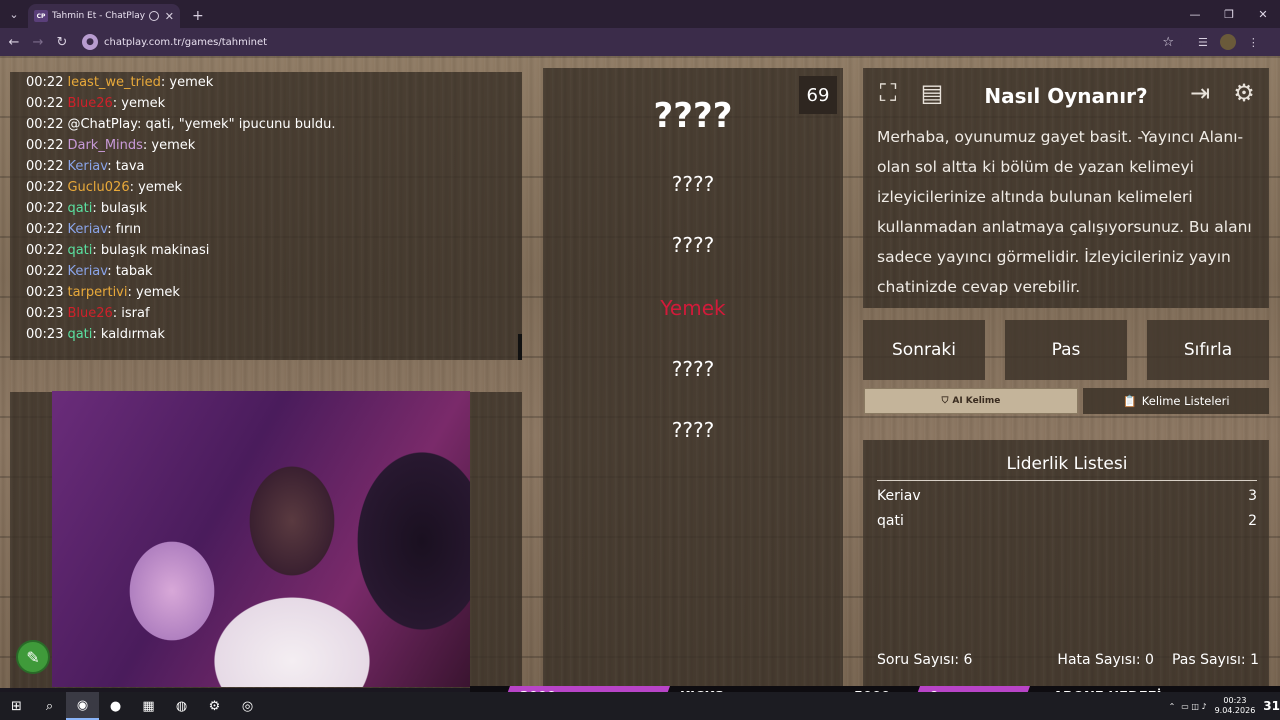 The width and height of the screenshot is (1280, 720). I want to click on minimize-icon: —, so click(1195, 14).